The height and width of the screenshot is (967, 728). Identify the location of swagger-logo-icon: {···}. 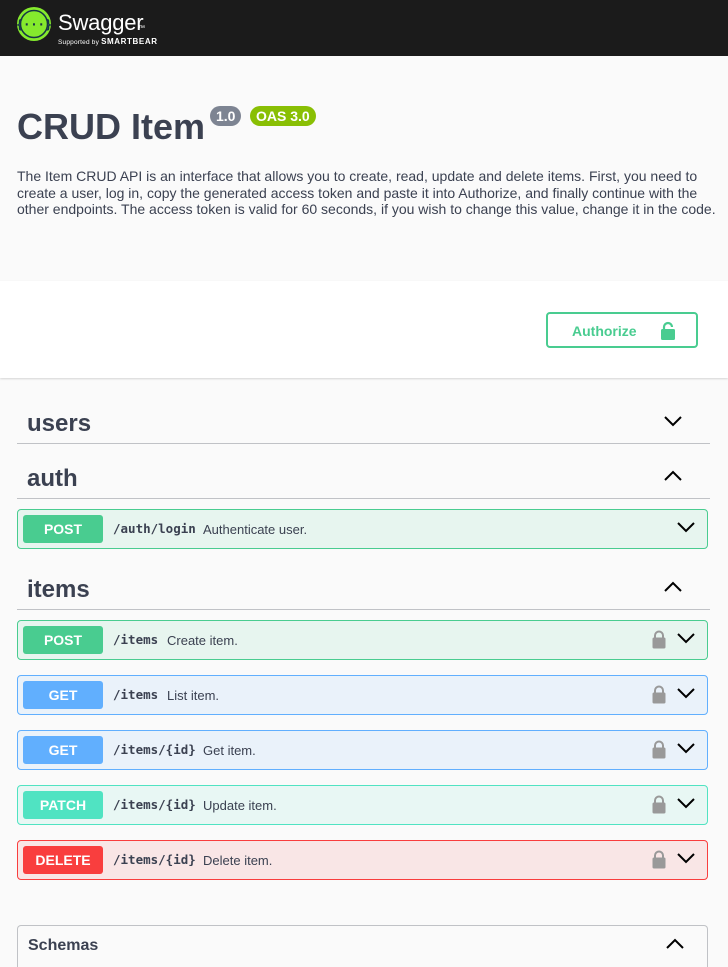
(34, 24).